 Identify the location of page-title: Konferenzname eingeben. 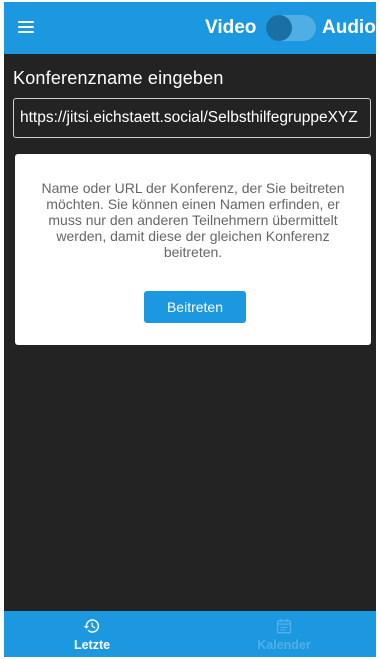
(118, 78).